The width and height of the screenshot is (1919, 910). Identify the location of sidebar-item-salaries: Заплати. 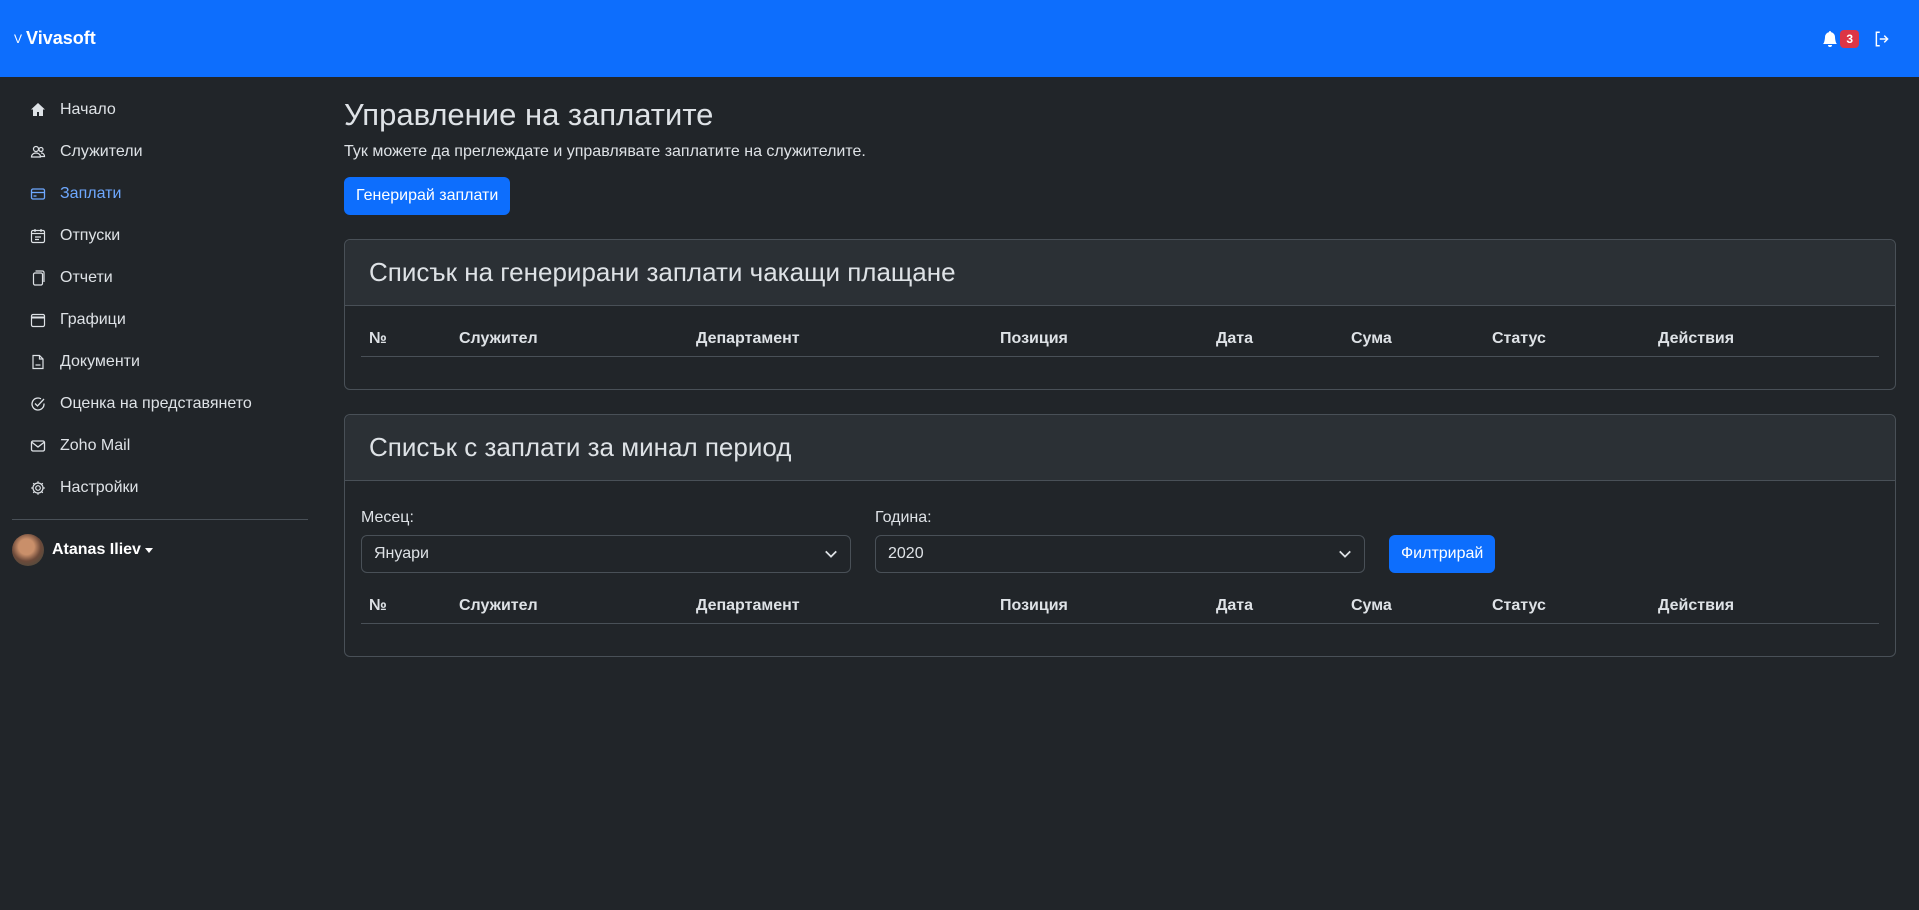
(160, 194).